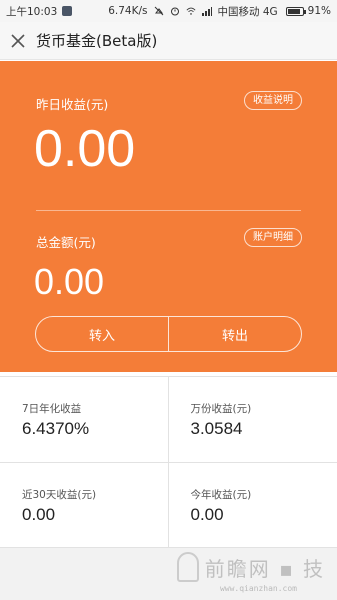 This screenshot has height=600, width=337. What do you see at coordinates (319, 11) in the screenshot?
I see `battery-percent: 91%` at bounding box center [319, 11].